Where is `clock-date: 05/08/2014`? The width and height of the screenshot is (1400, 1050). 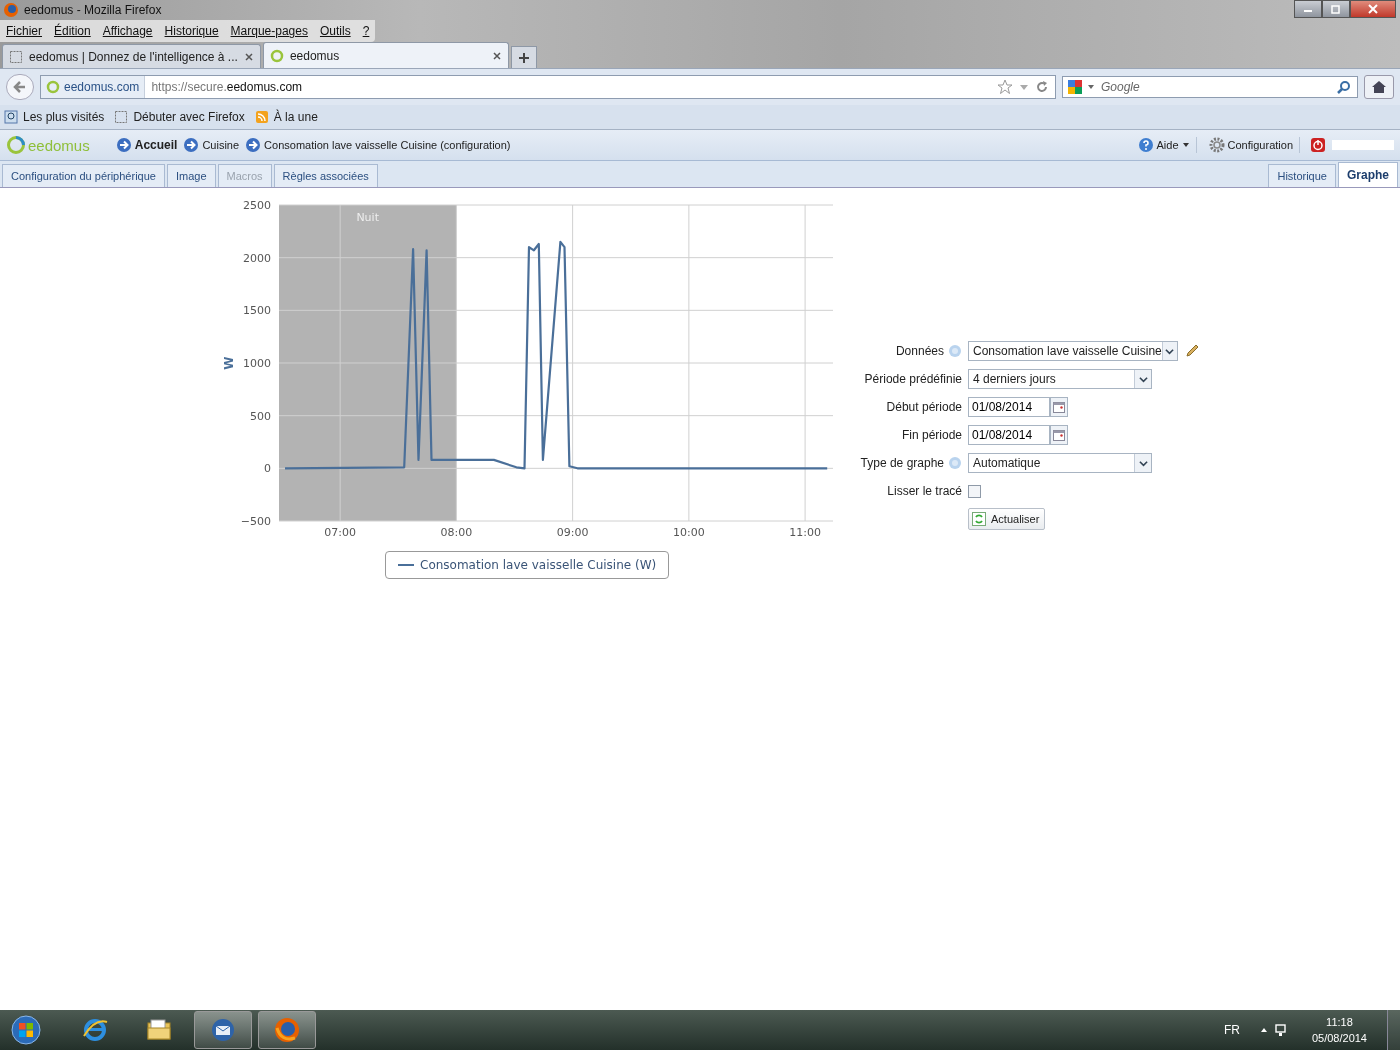
clock-date: 05/08/2014 is located at coordinates (1339, 1038).